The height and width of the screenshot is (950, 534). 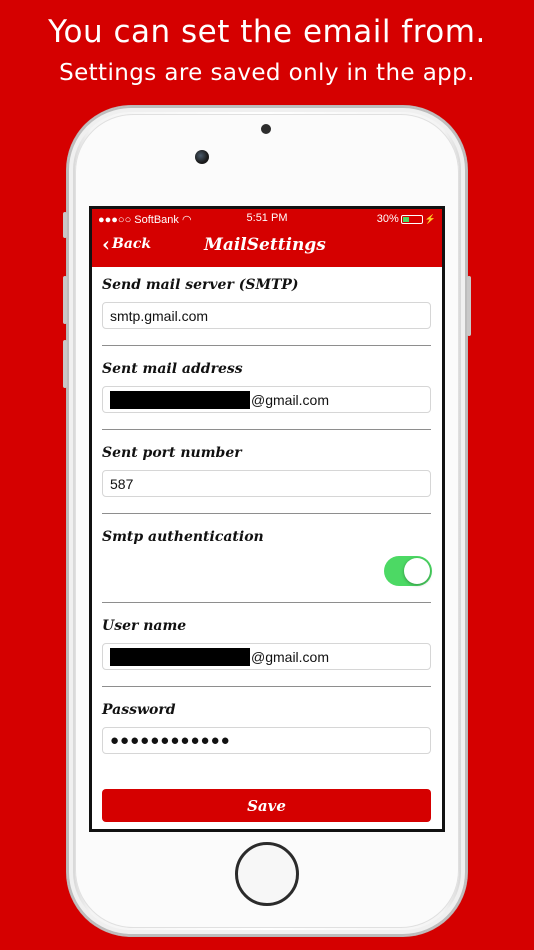 What do you see at coordinates (144, 626) in the screenshot?
I see `username-label: User name` at bounding box center [144, 626].